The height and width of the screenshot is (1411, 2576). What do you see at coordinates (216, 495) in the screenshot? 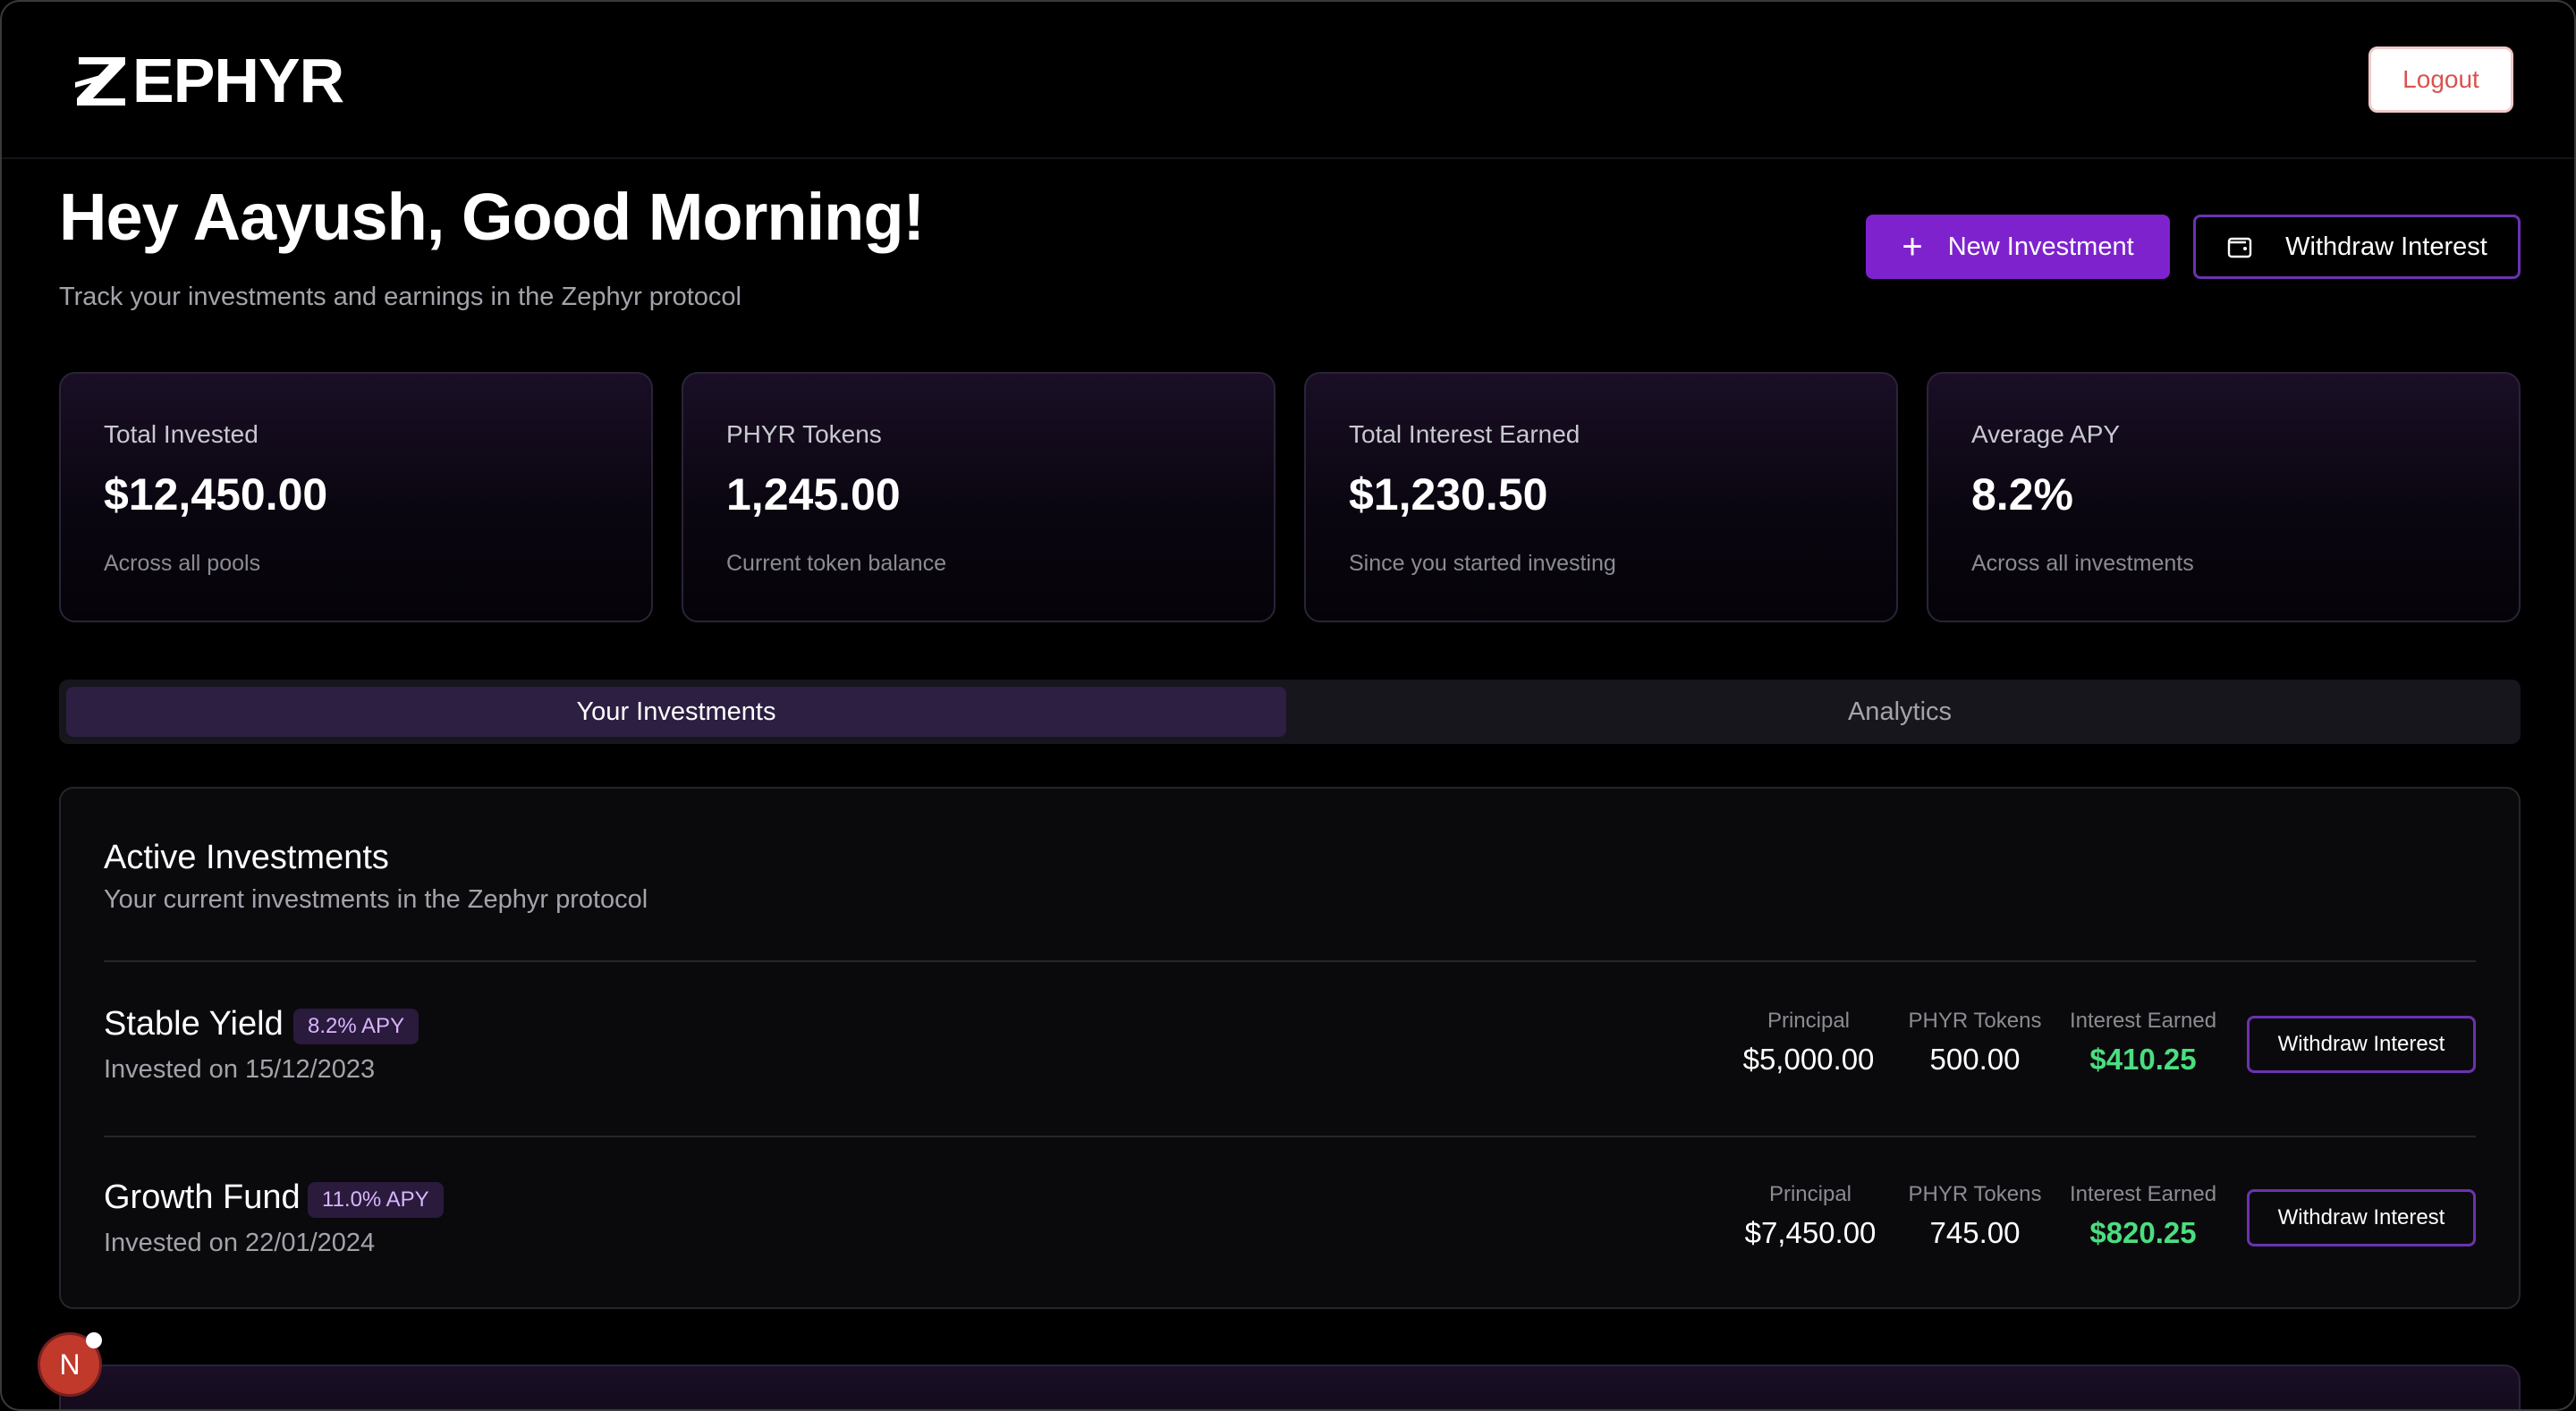
I see `stat-value: $12,450.00` at bounding box center [216, 495].